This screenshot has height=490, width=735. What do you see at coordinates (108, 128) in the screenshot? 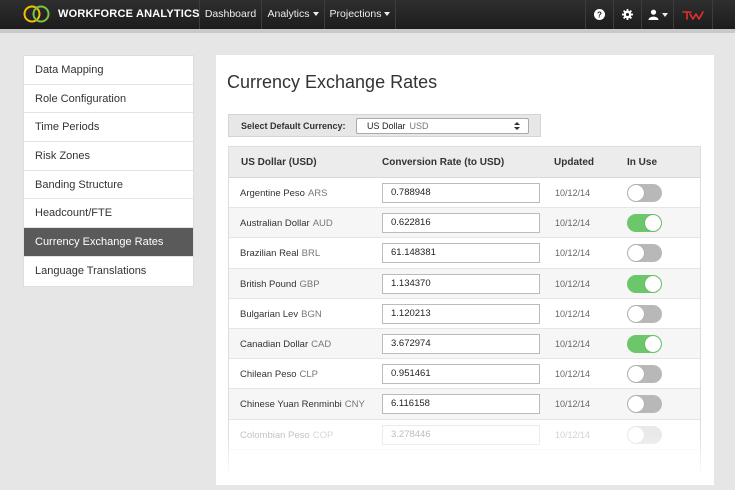
I see `sidebar-item-time-periods: Time Periods` at bounding box center [108, 128].